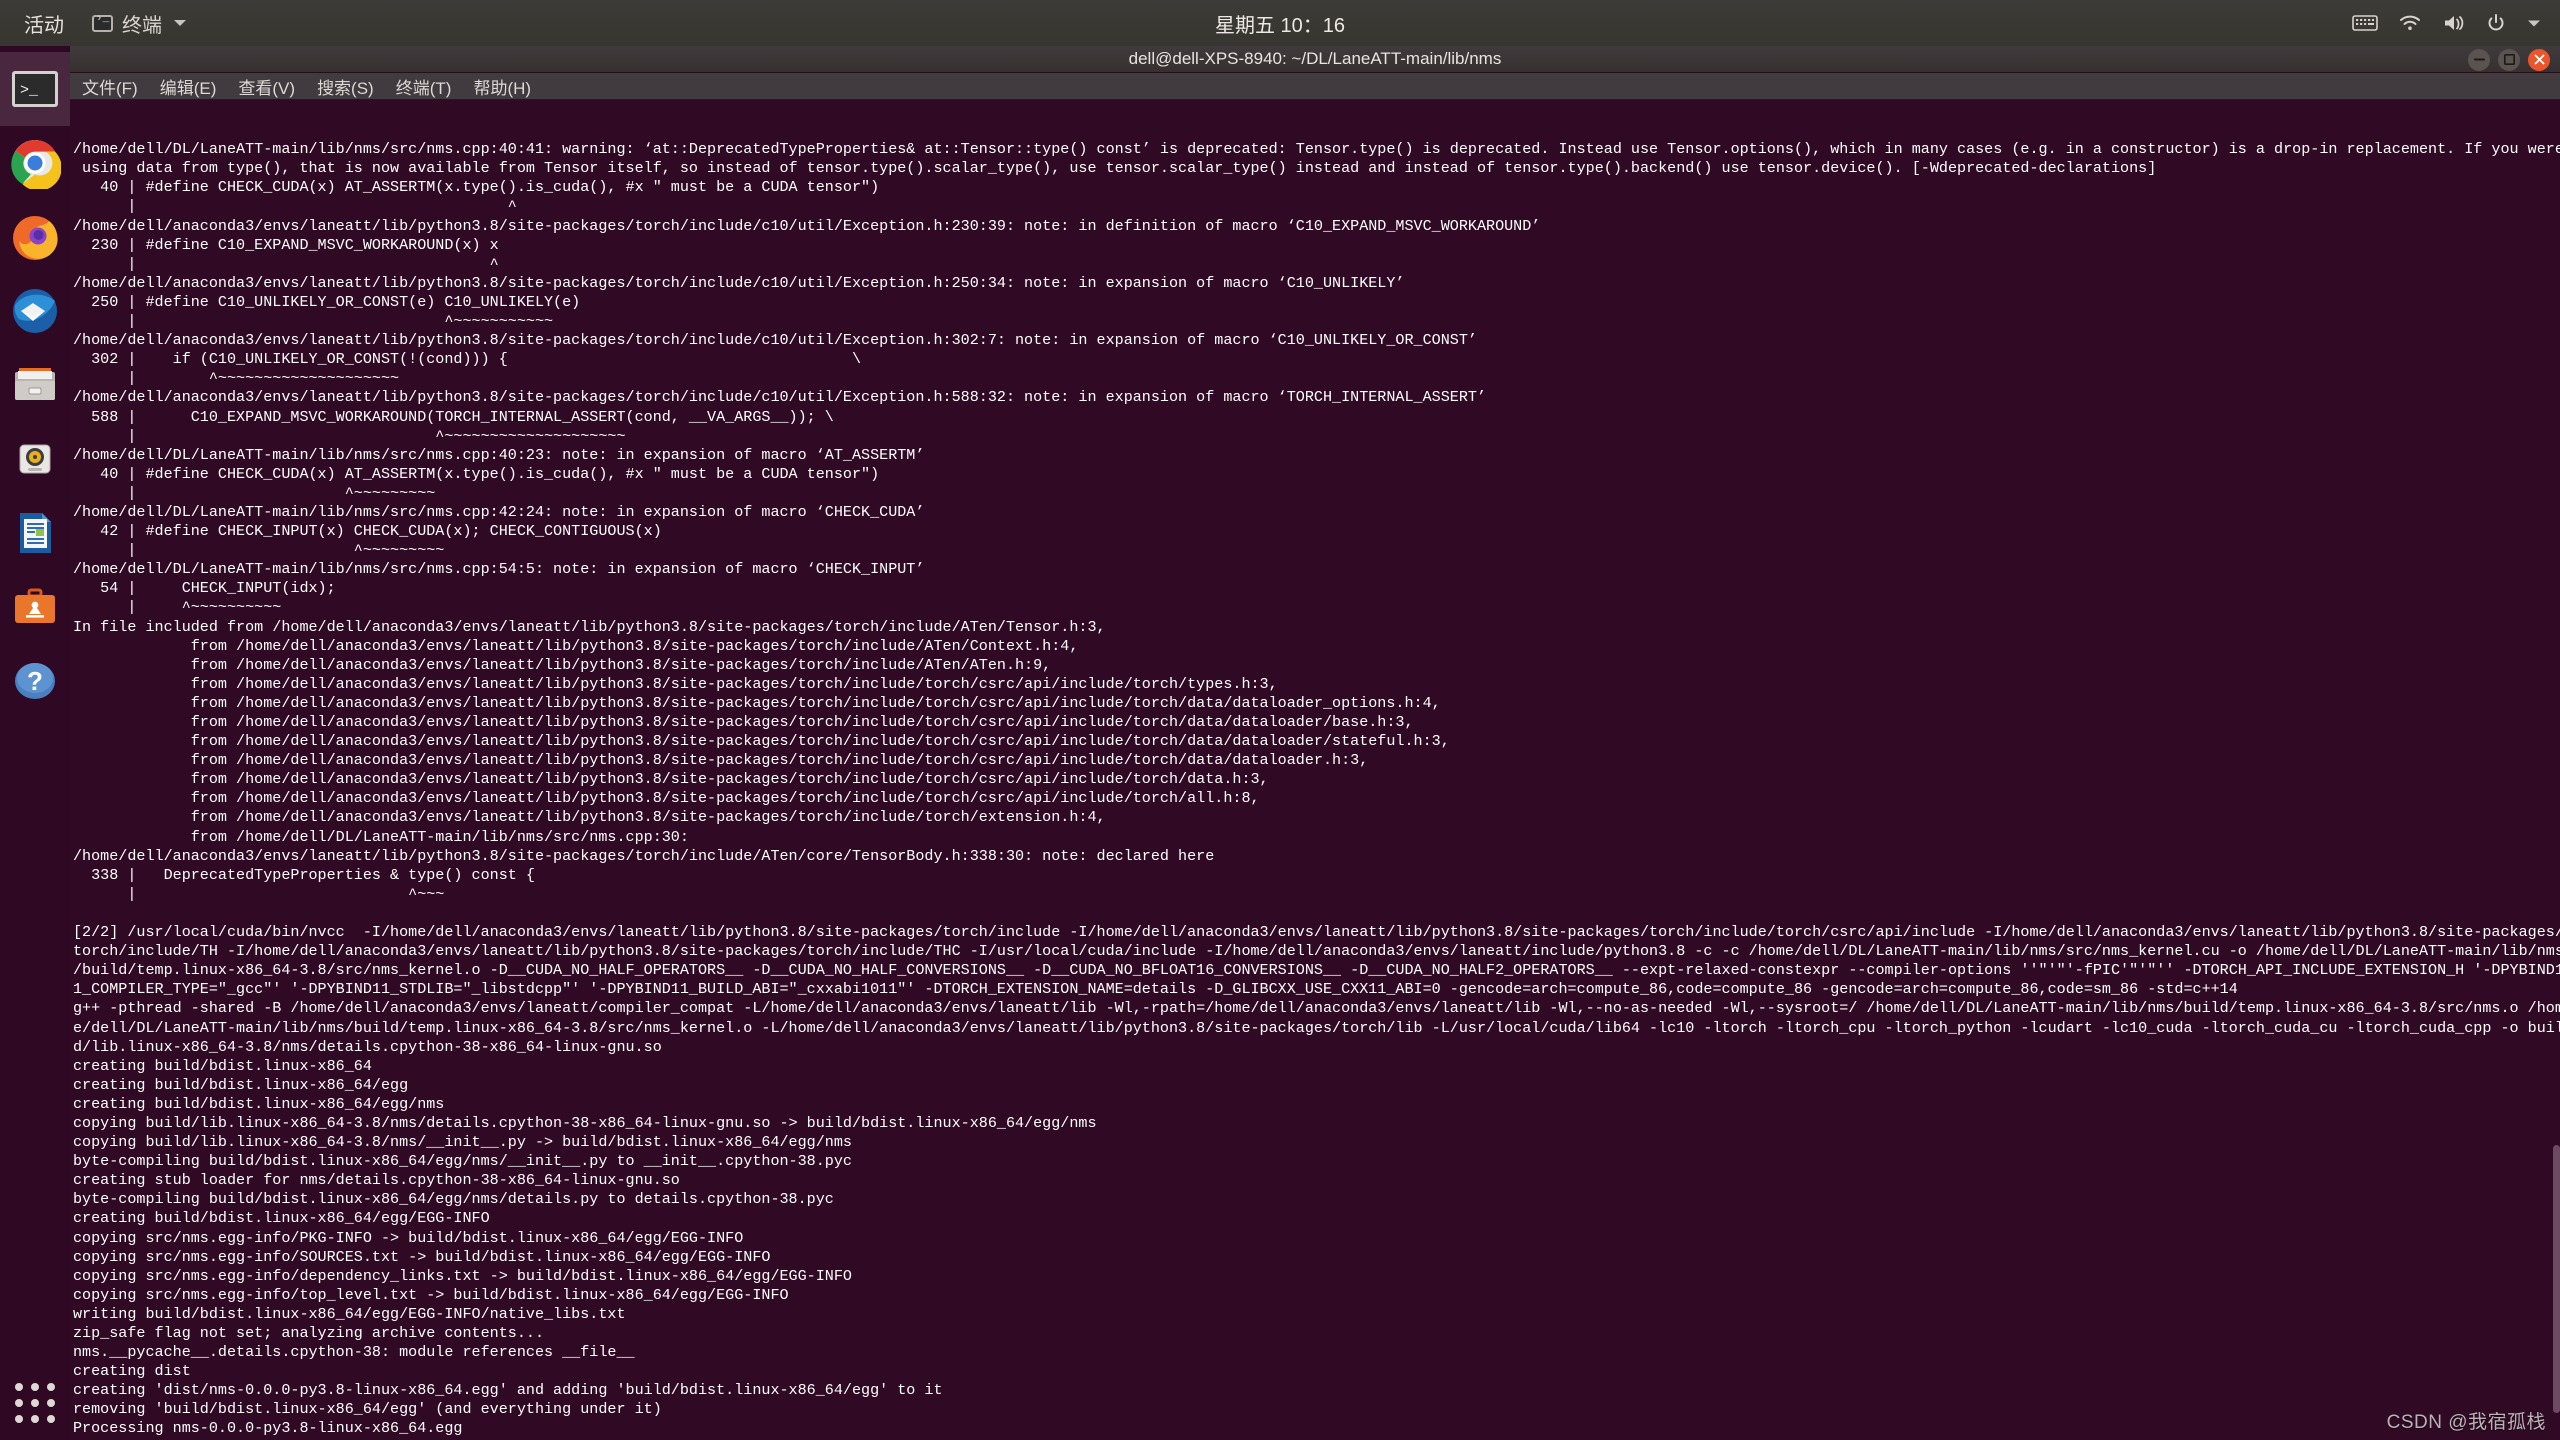 This screenshot has height=1440, width=2560. Describe the element at coordinates (35, 533) in the screenshot. I see `dock-item-libreoffice-writer` at that location.